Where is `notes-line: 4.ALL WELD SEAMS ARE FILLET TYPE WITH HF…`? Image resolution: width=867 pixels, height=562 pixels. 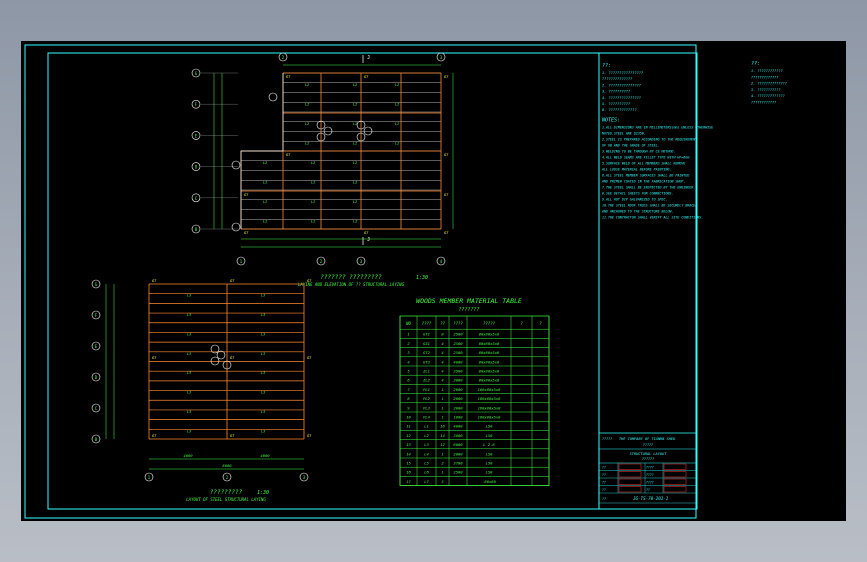
notes-line: 4.ALL WELD SEAMS ARE FILLET TYPE WITH HF… is located at coordinates (645, 157).